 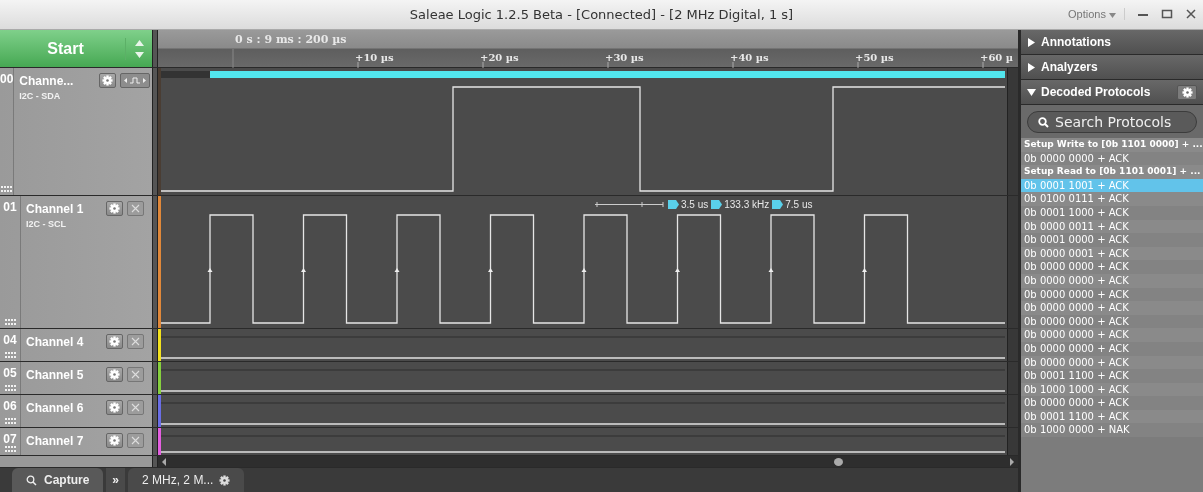 What do you see at coordinates (1112, 92) in the screenshot?
I see `panel-header: Decoded Protocols` at bounding box center [1112, 92].